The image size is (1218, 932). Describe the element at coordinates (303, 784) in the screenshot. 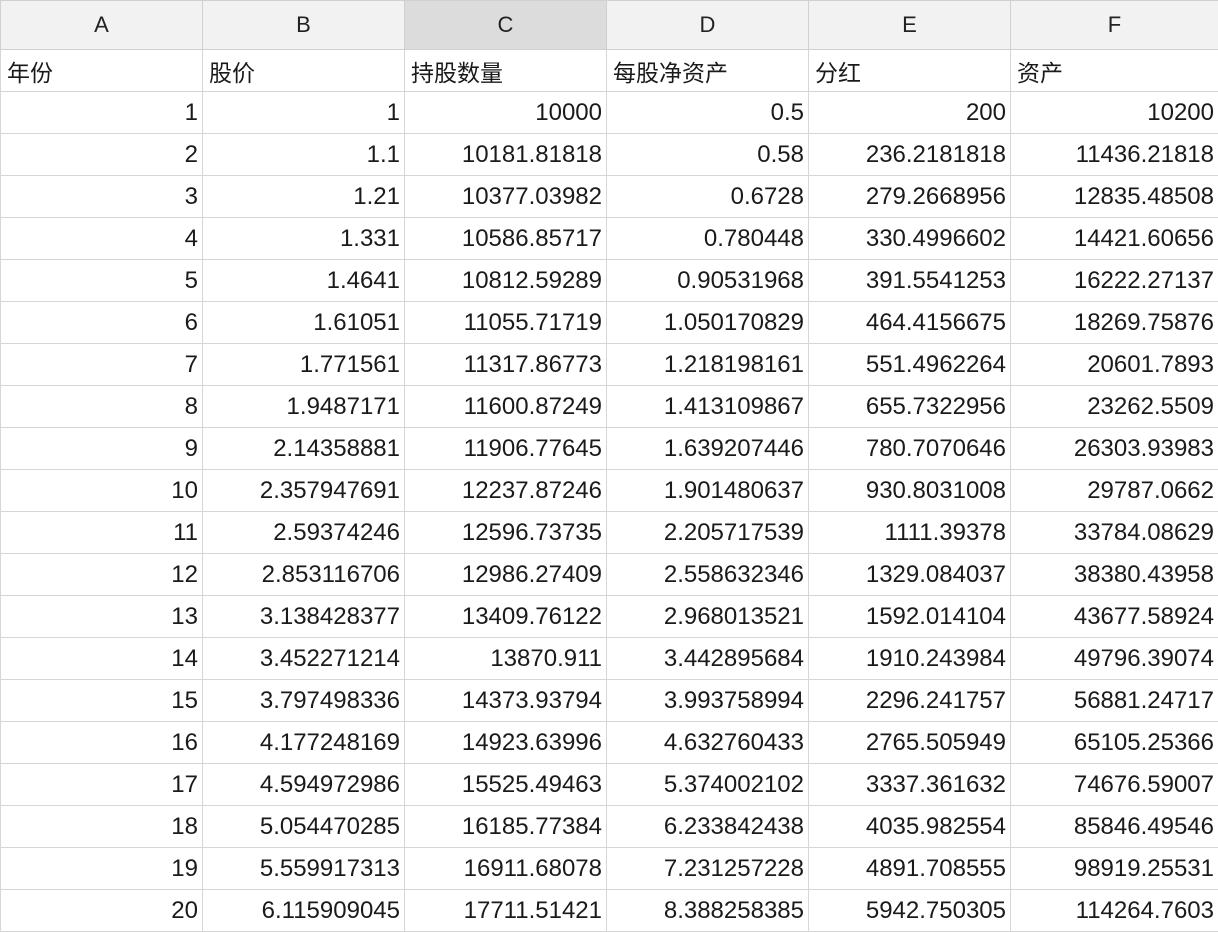

I see `cell-price: 4.594972986` at that location.